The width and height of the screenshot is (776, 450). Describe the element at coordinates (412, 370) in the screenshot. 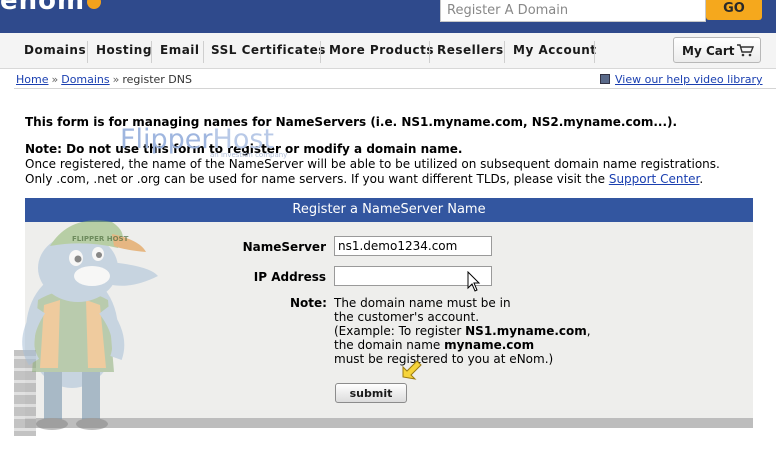

I see `hint-arrow-icon` at that location.